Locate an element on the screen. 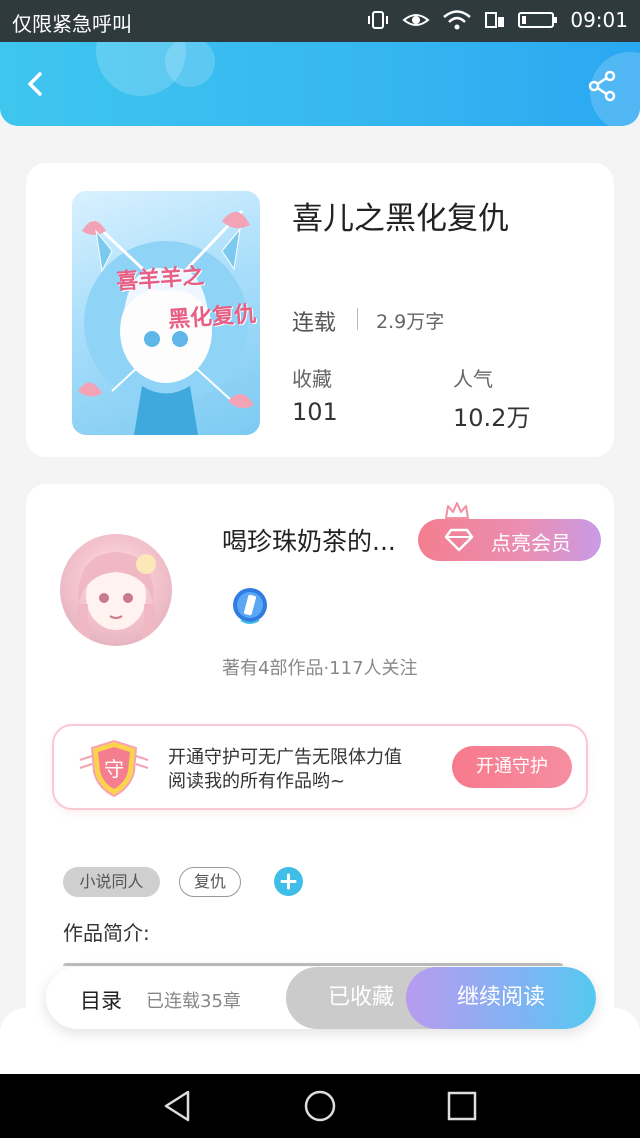 This screenshot has height=1138, width=640. status-icons: 09:01 is located at coordinates (497, 20).